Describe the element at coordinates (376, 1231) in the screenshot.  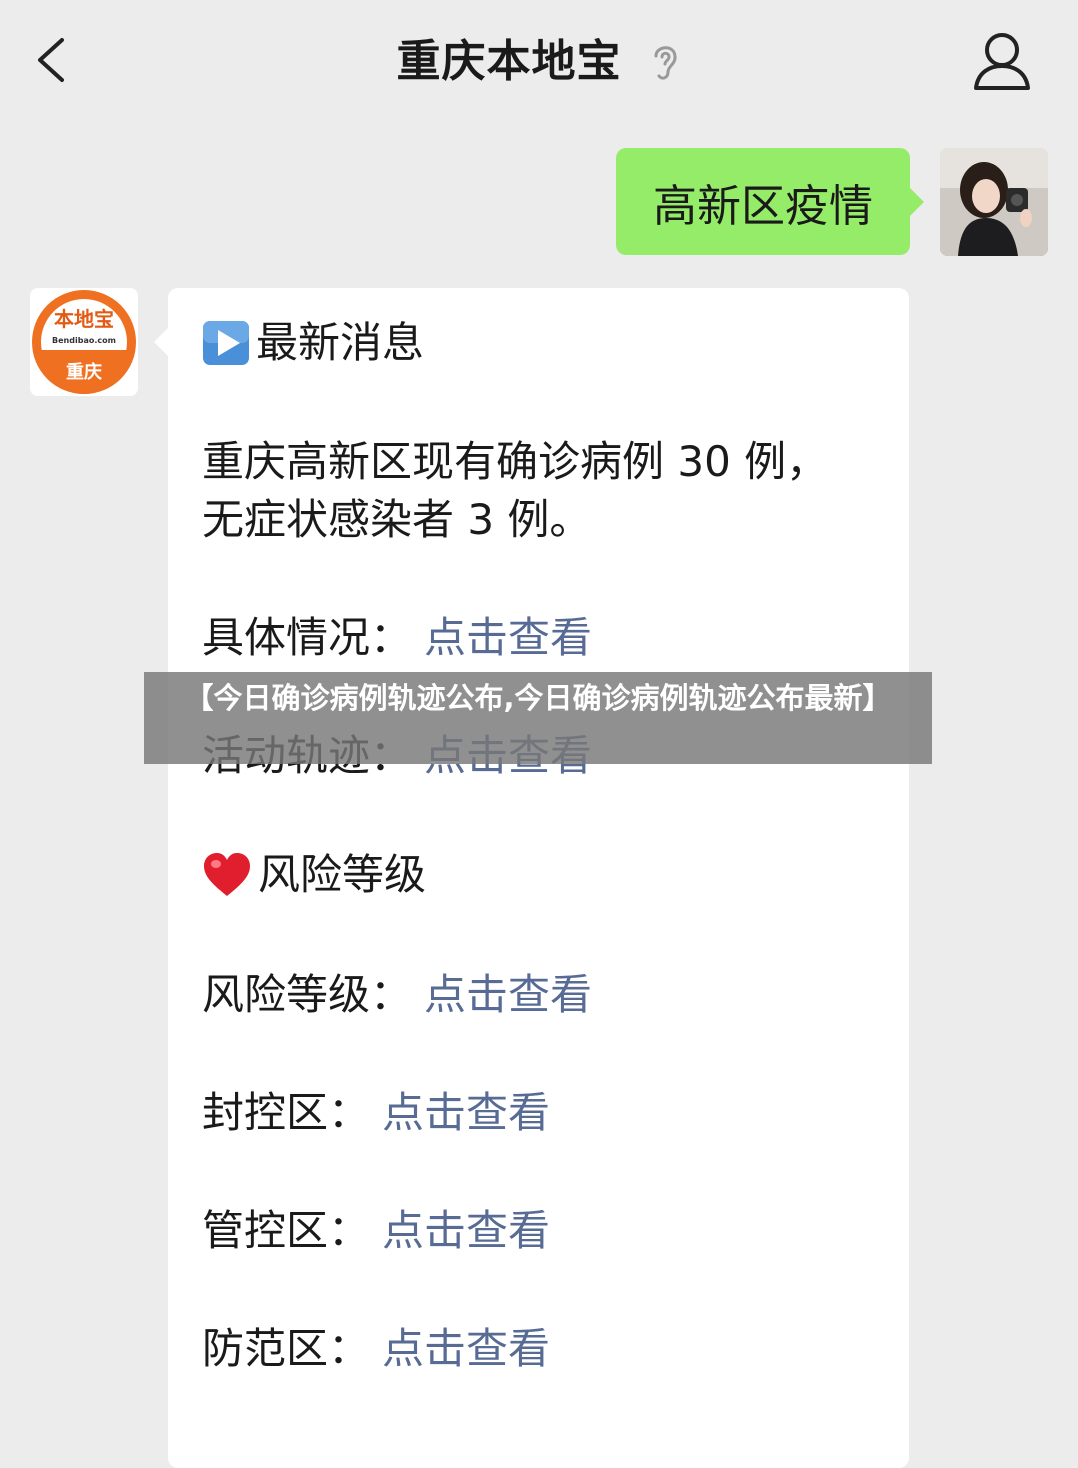
I see `controlled-area-row: 管控区： 点击查看` at that location.